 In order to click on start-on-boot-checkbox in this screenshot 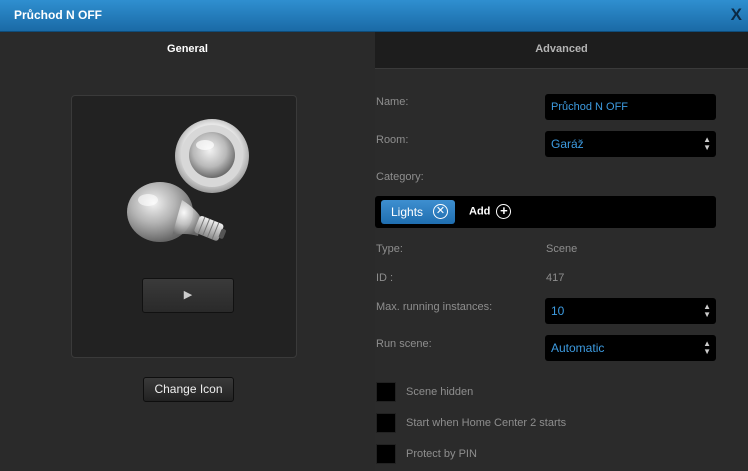, I will do `click(386, 423)`.